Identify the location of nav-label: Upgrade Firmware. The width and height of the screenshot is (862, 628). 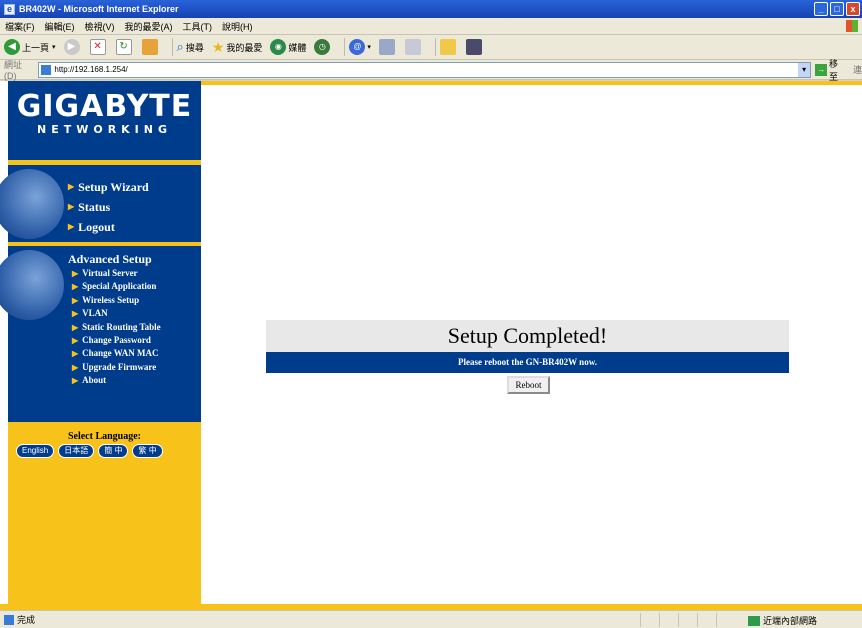
(119, 366).